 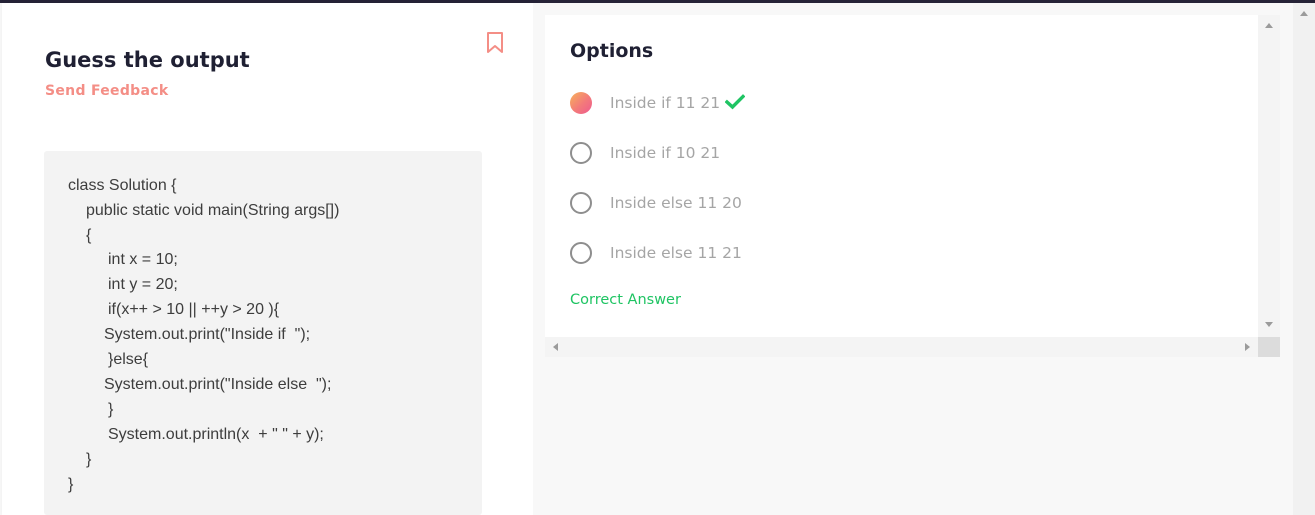 I want to click on option-label: Inside else 11 21, so click(x=676, y=253).